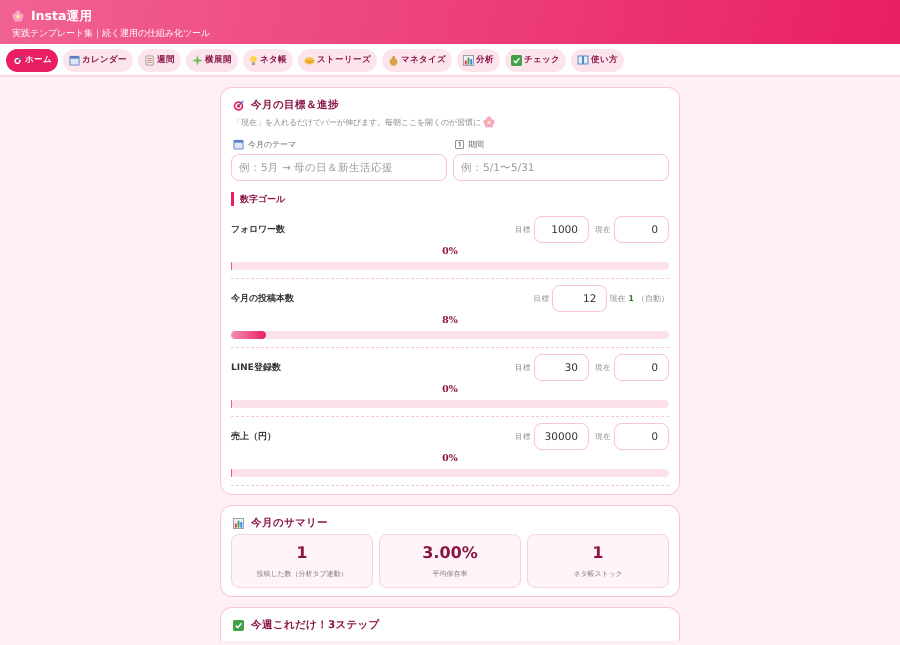 The width and height of the screenshot is (900, 645). What do you see at coordinates (256, 368) in the screenshot?
I see `goal-name: LINE登録数` at bounding box center [256, 368].